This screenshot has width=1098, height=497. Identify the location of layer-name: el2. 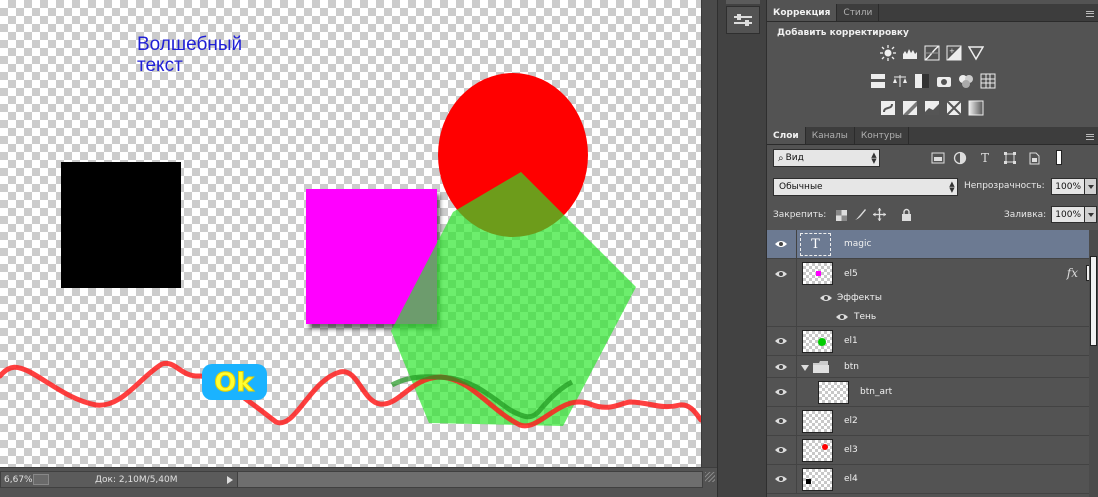
(851, 421).